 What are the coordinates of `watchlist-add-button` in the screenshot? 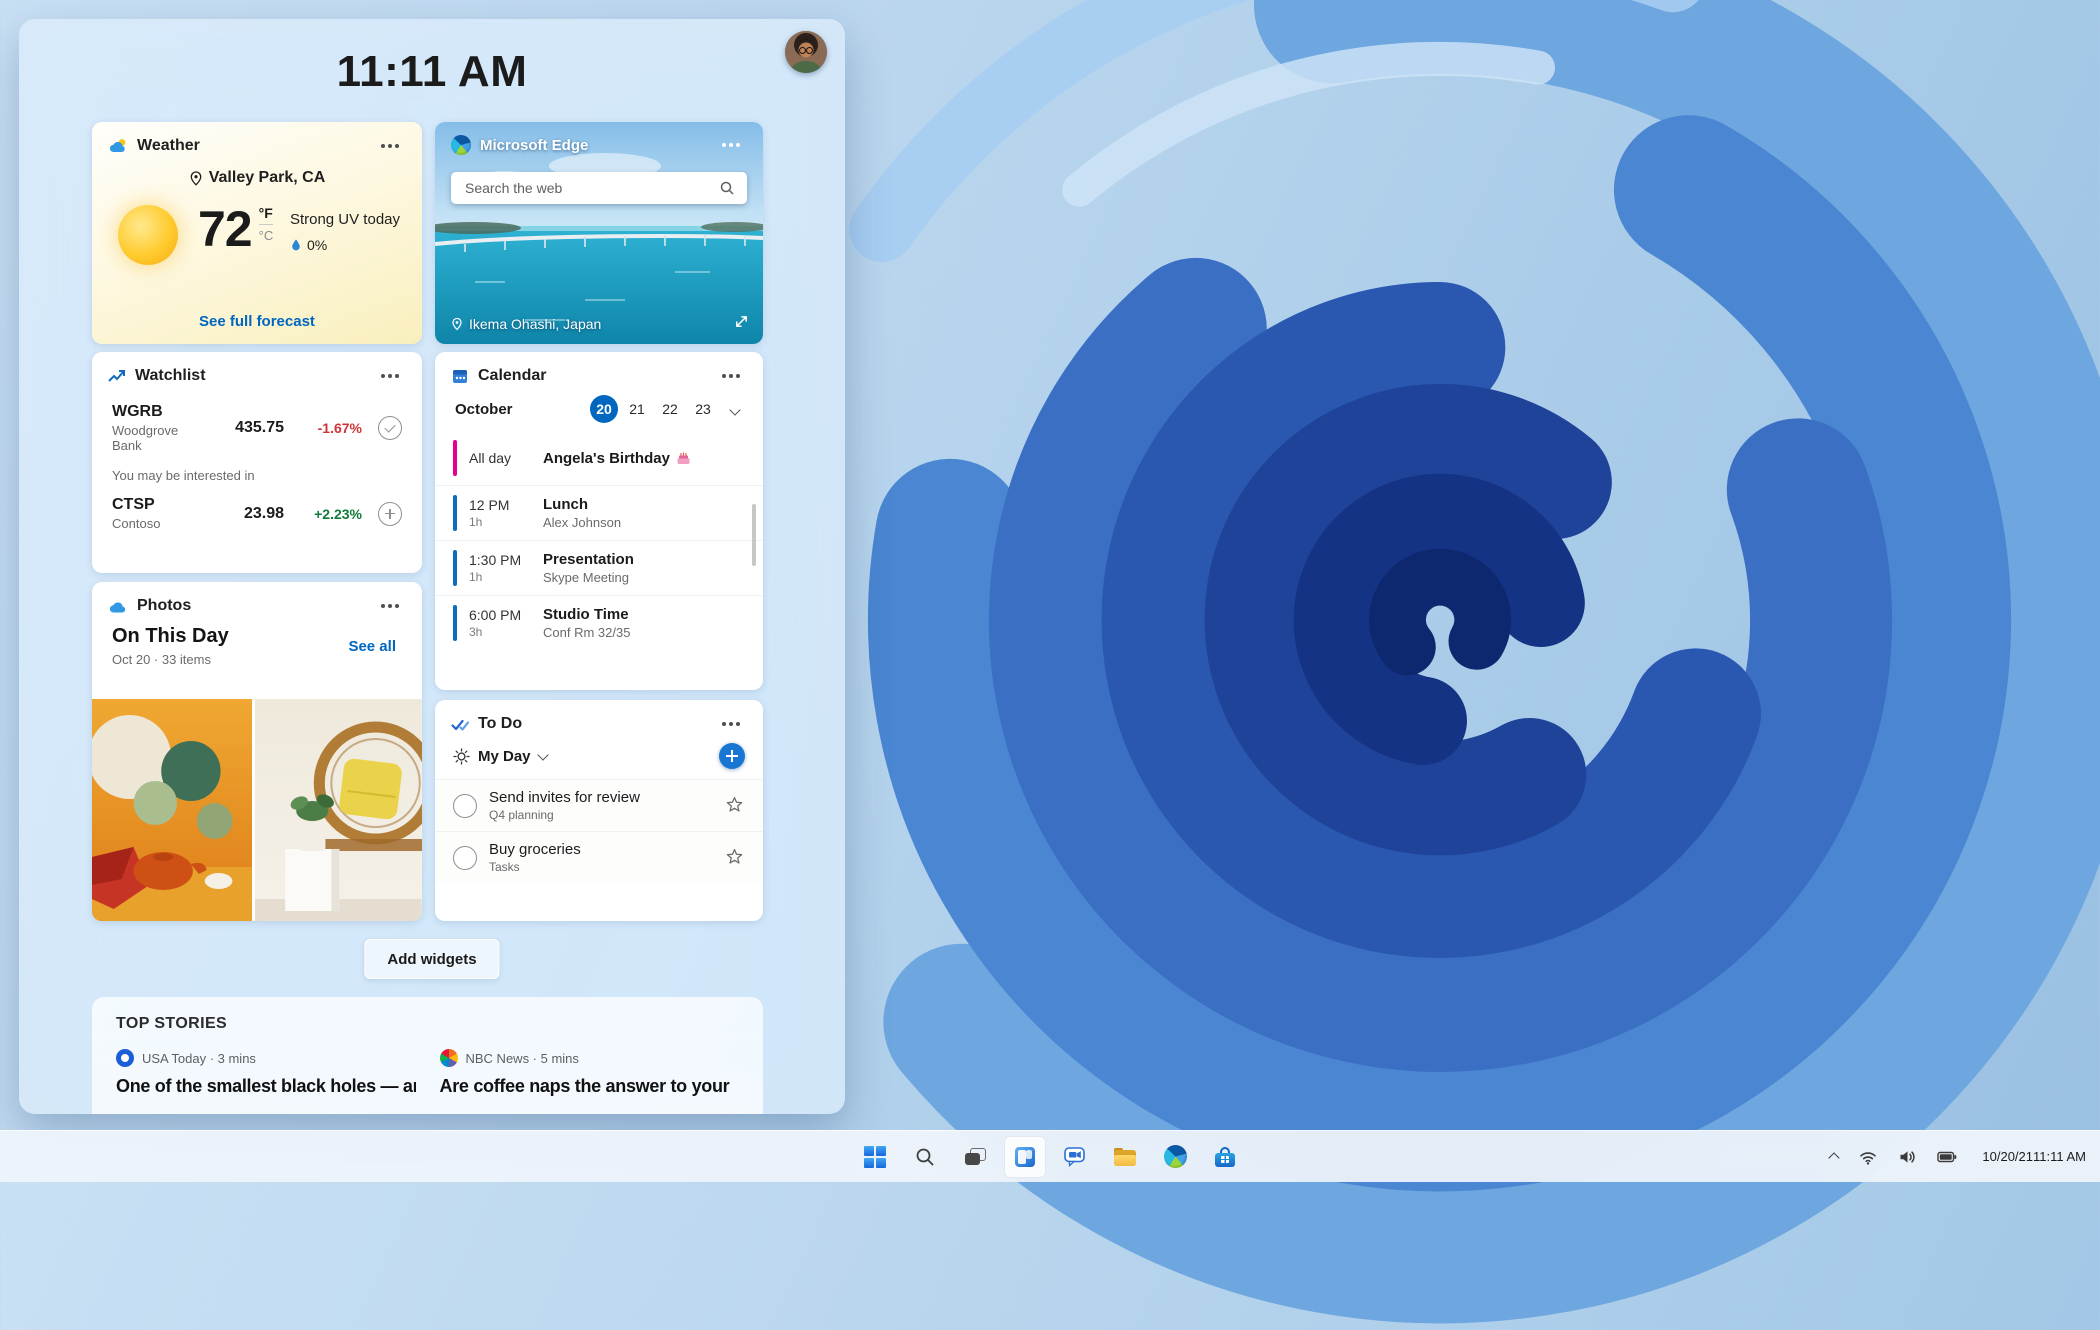 It's located at (390, 513).